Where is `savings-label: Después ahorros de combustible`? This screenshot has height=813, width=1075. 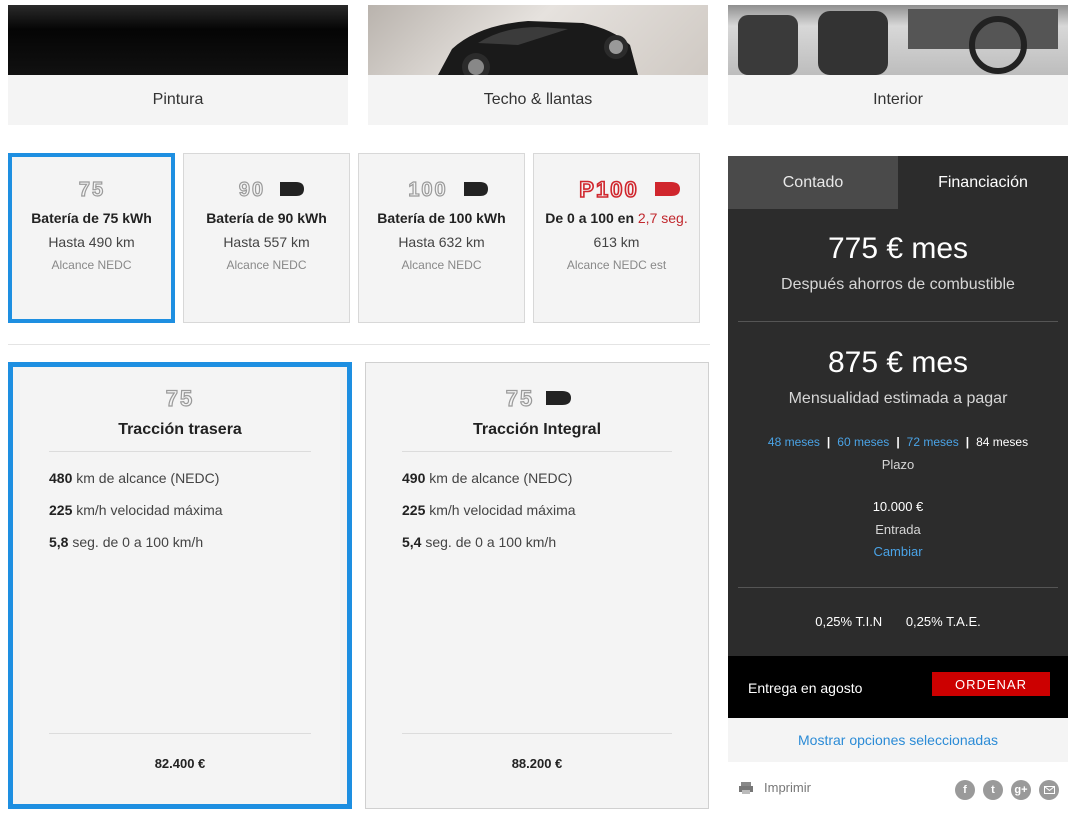 savings-label: Después ahorros de combustible is located at coordinates (898, 284).